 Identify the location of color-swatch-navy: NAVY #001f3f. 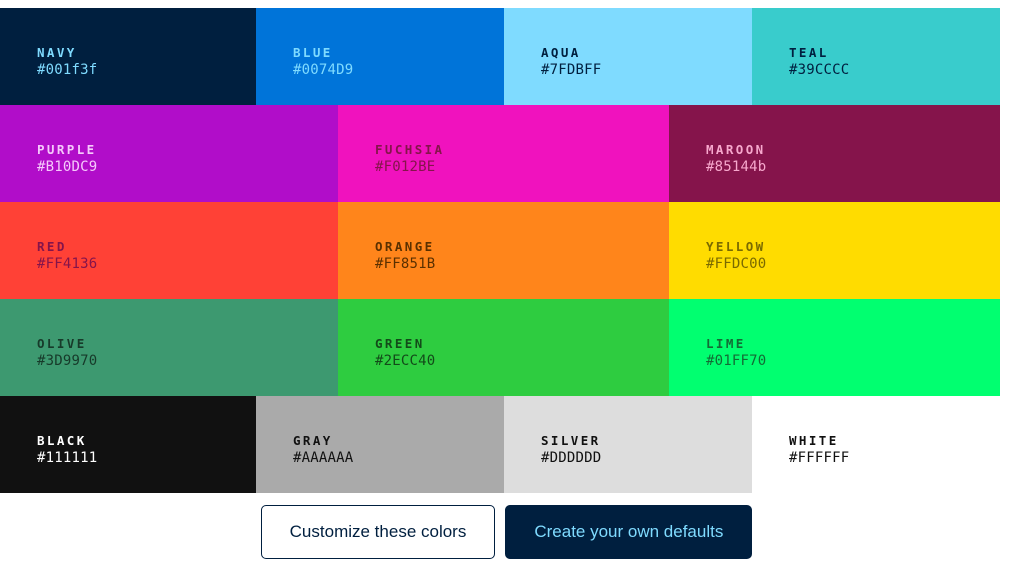
(128, 56).